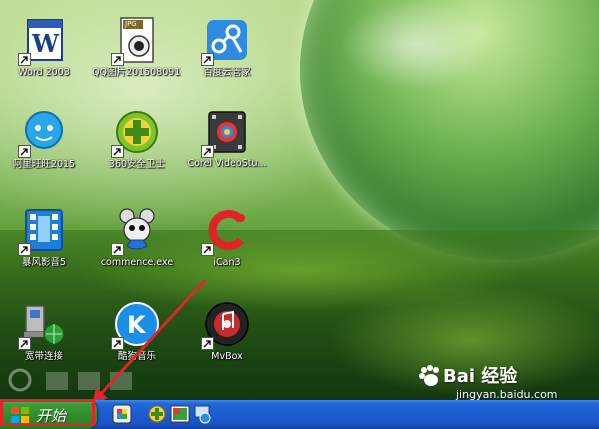 The height and width of the screenshot is (429, 599). I want to click on quicklaunch-colorful-icon, so click(122, 414).